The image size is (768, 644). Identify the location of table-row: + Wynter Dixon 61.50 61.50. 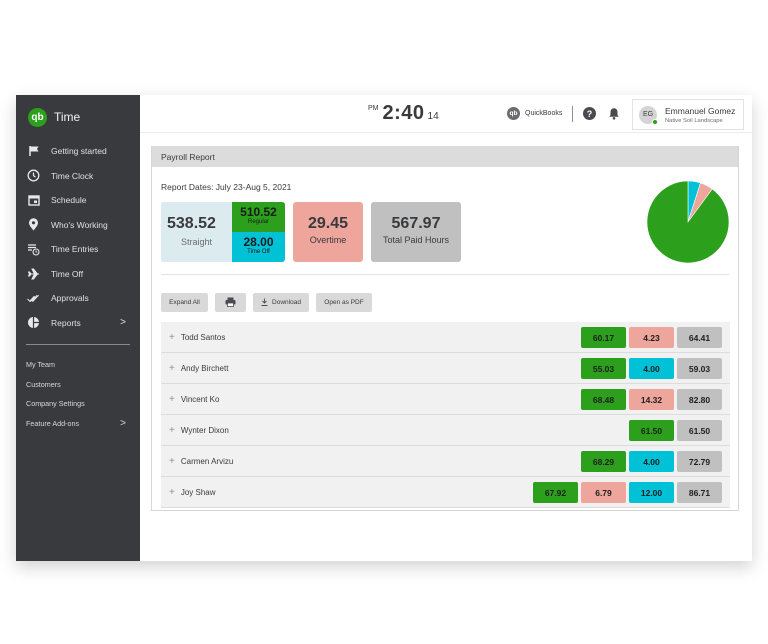
(445, 430).